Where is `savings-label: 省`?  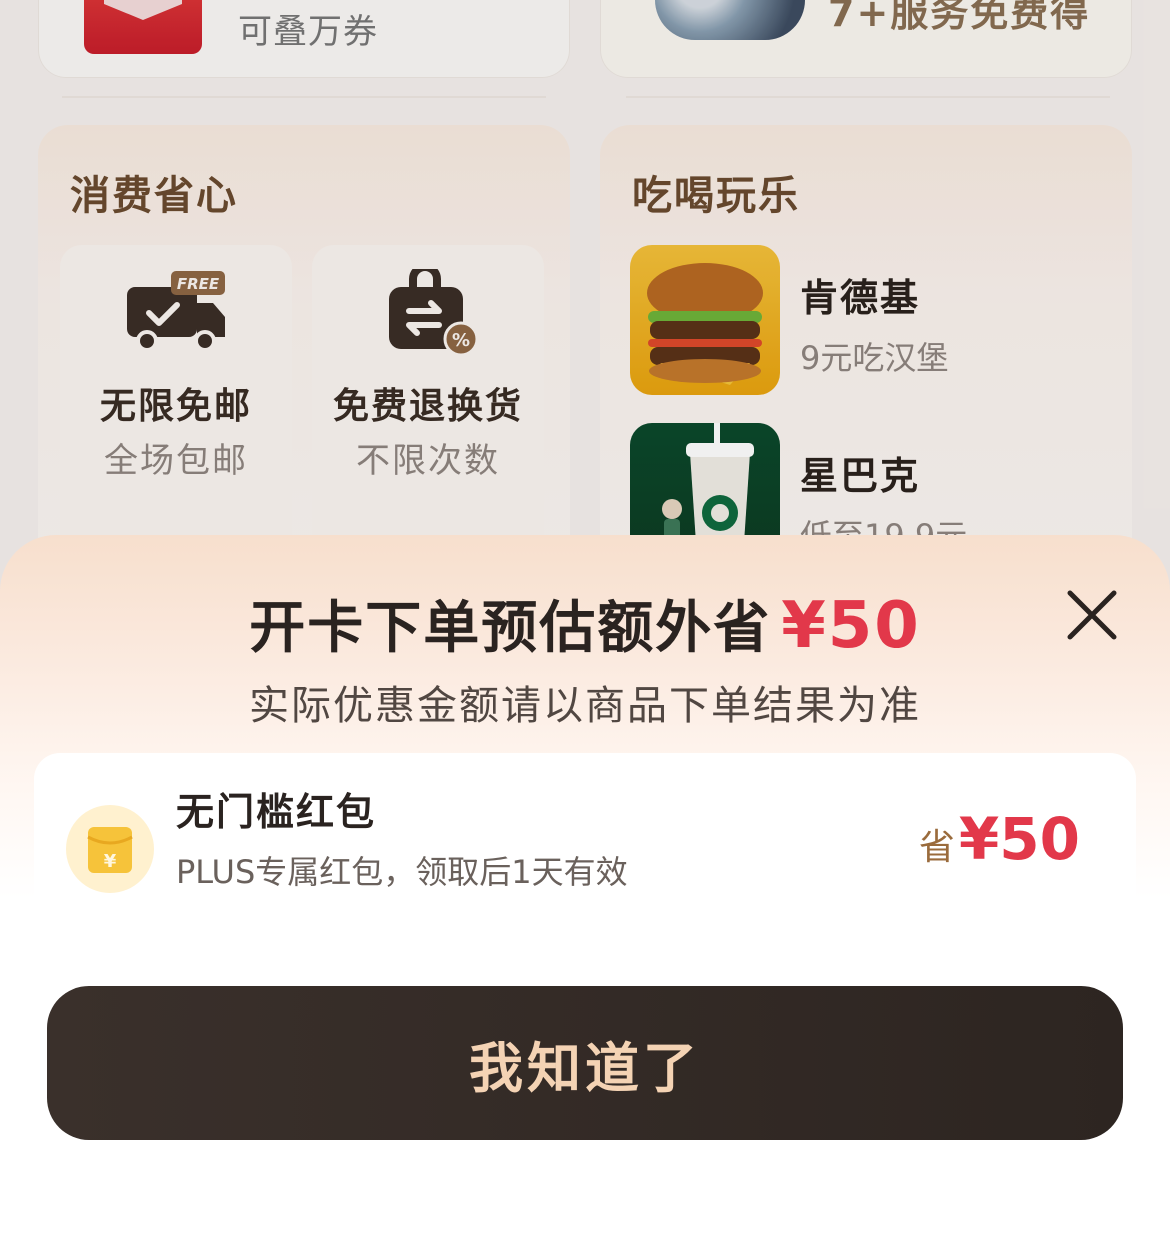 savings-label: 省 is located at coordinates (936, 847).